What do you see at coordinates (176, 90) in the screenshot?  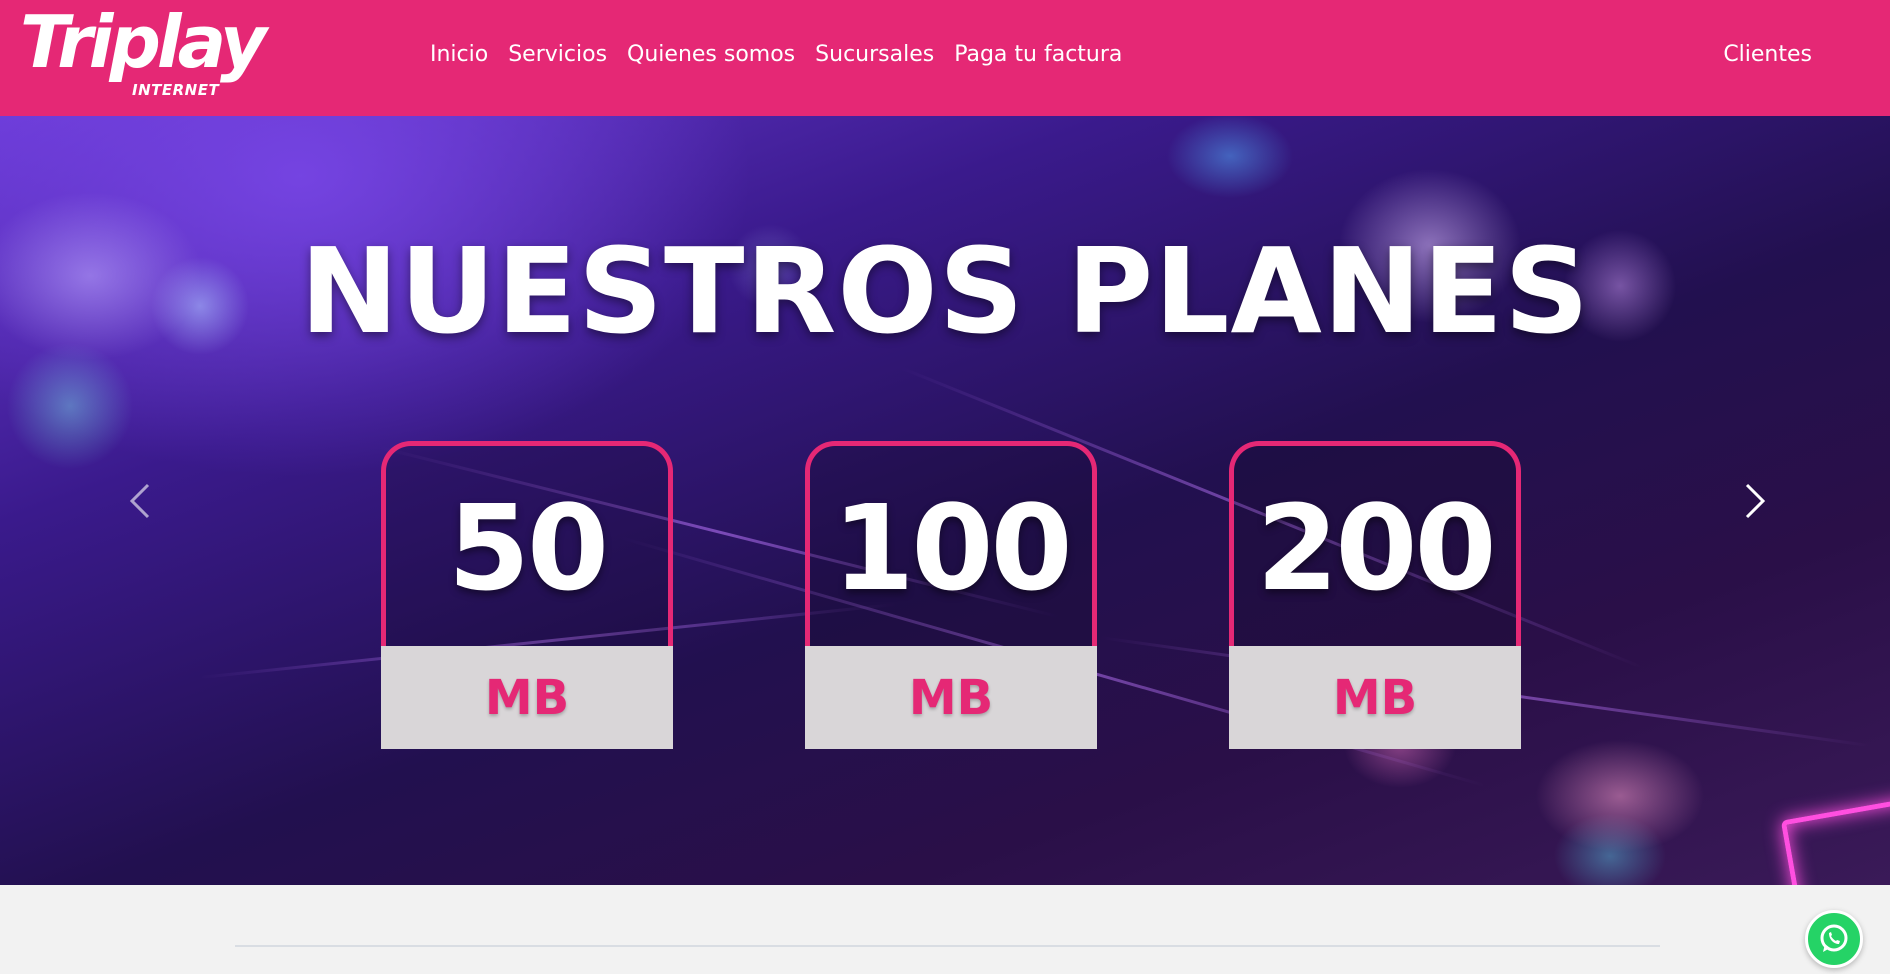 I see `logo-tagline: INTERNET` at bounding box center [176, 90].